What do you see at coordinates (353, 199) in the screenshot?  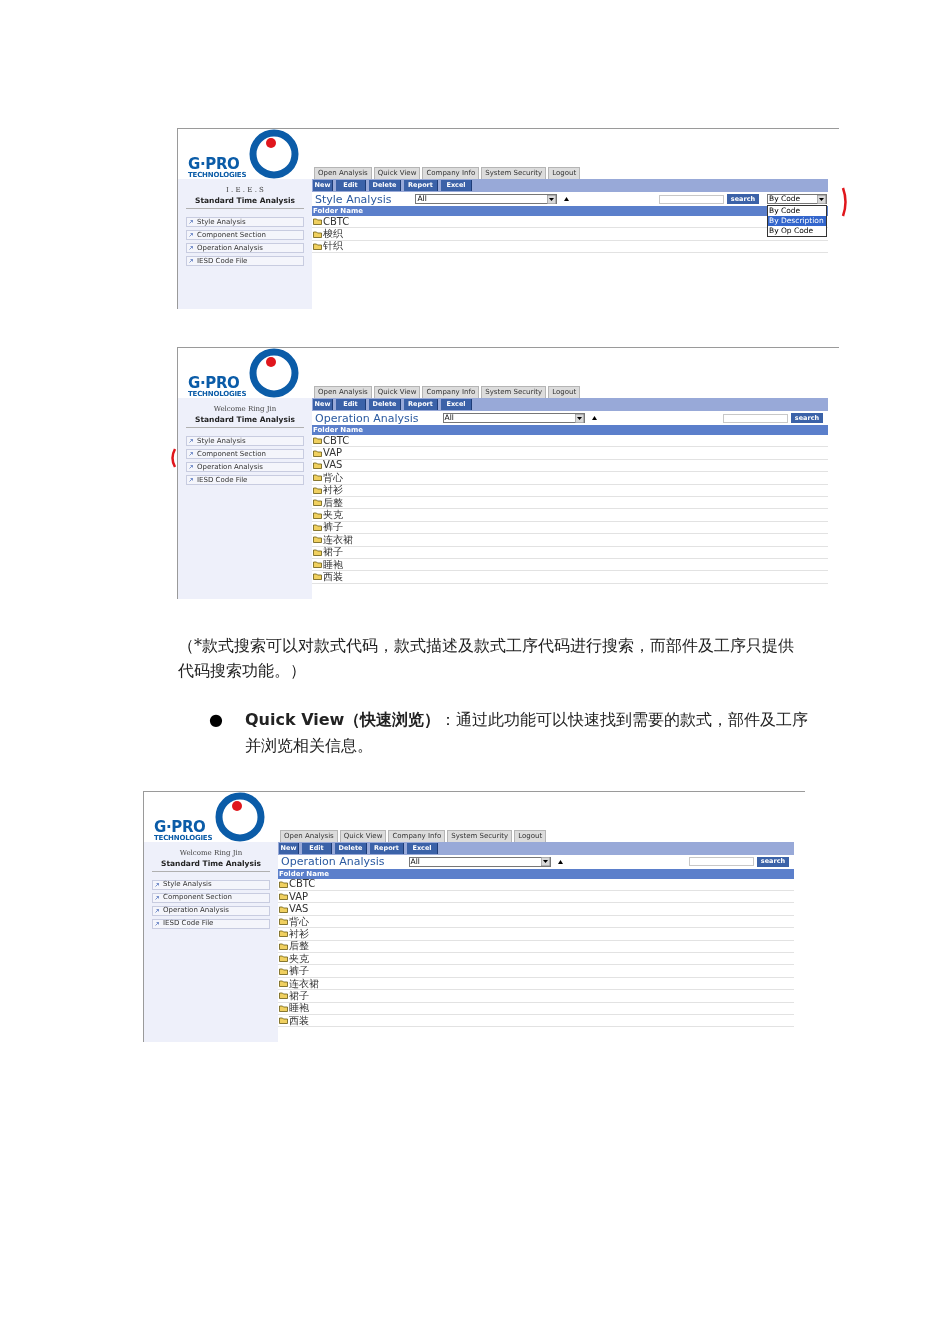 I see `page-heading: Style Analysis` at bounding box center [353, 199].